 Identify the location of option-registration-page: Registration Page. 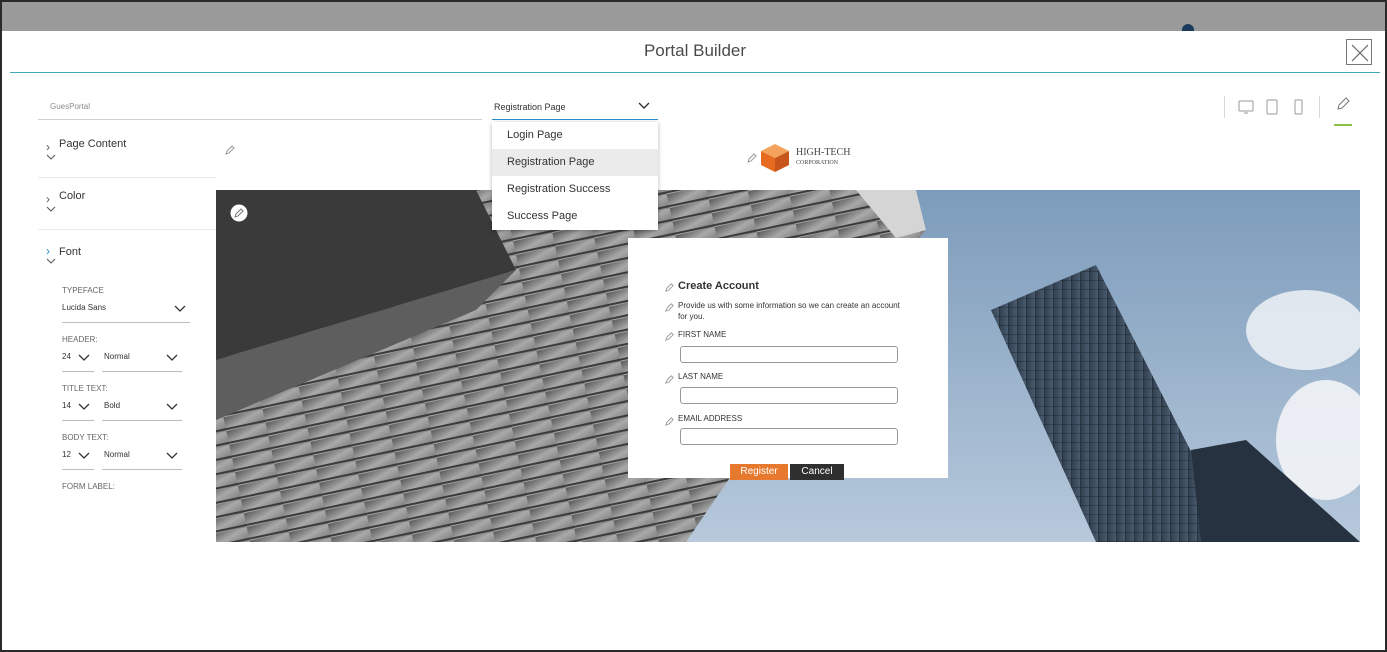
(575, 162).